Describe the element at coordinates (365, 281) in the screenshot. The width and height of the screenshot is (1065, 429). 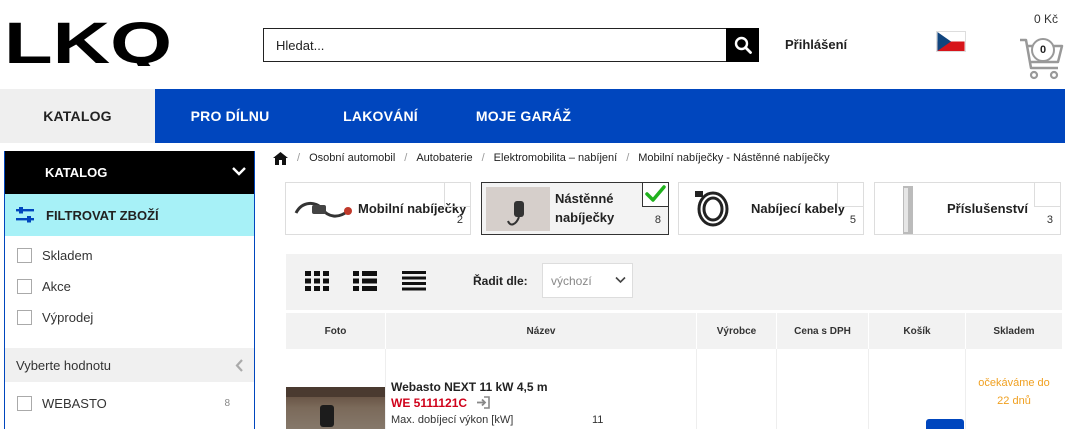
I see `list-view-icon` at that location.